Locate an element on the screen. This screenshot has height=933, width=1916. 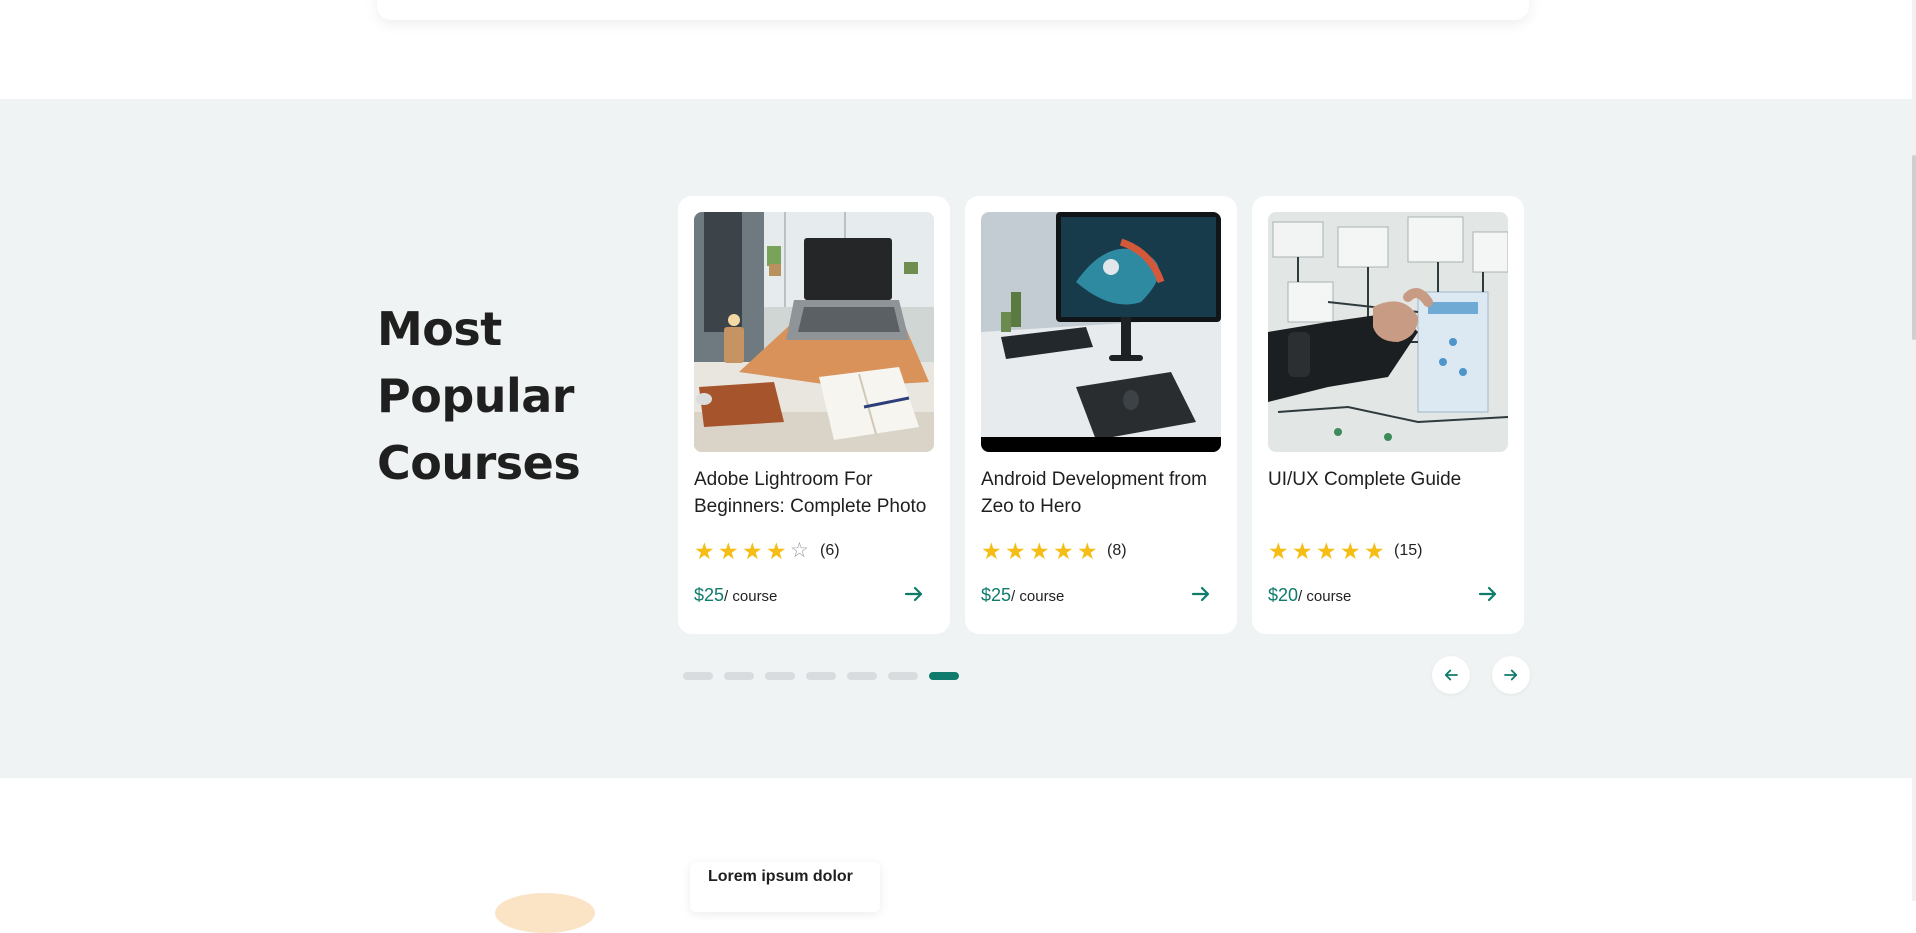
carousel-pagination is located at coordinates (821, 676).